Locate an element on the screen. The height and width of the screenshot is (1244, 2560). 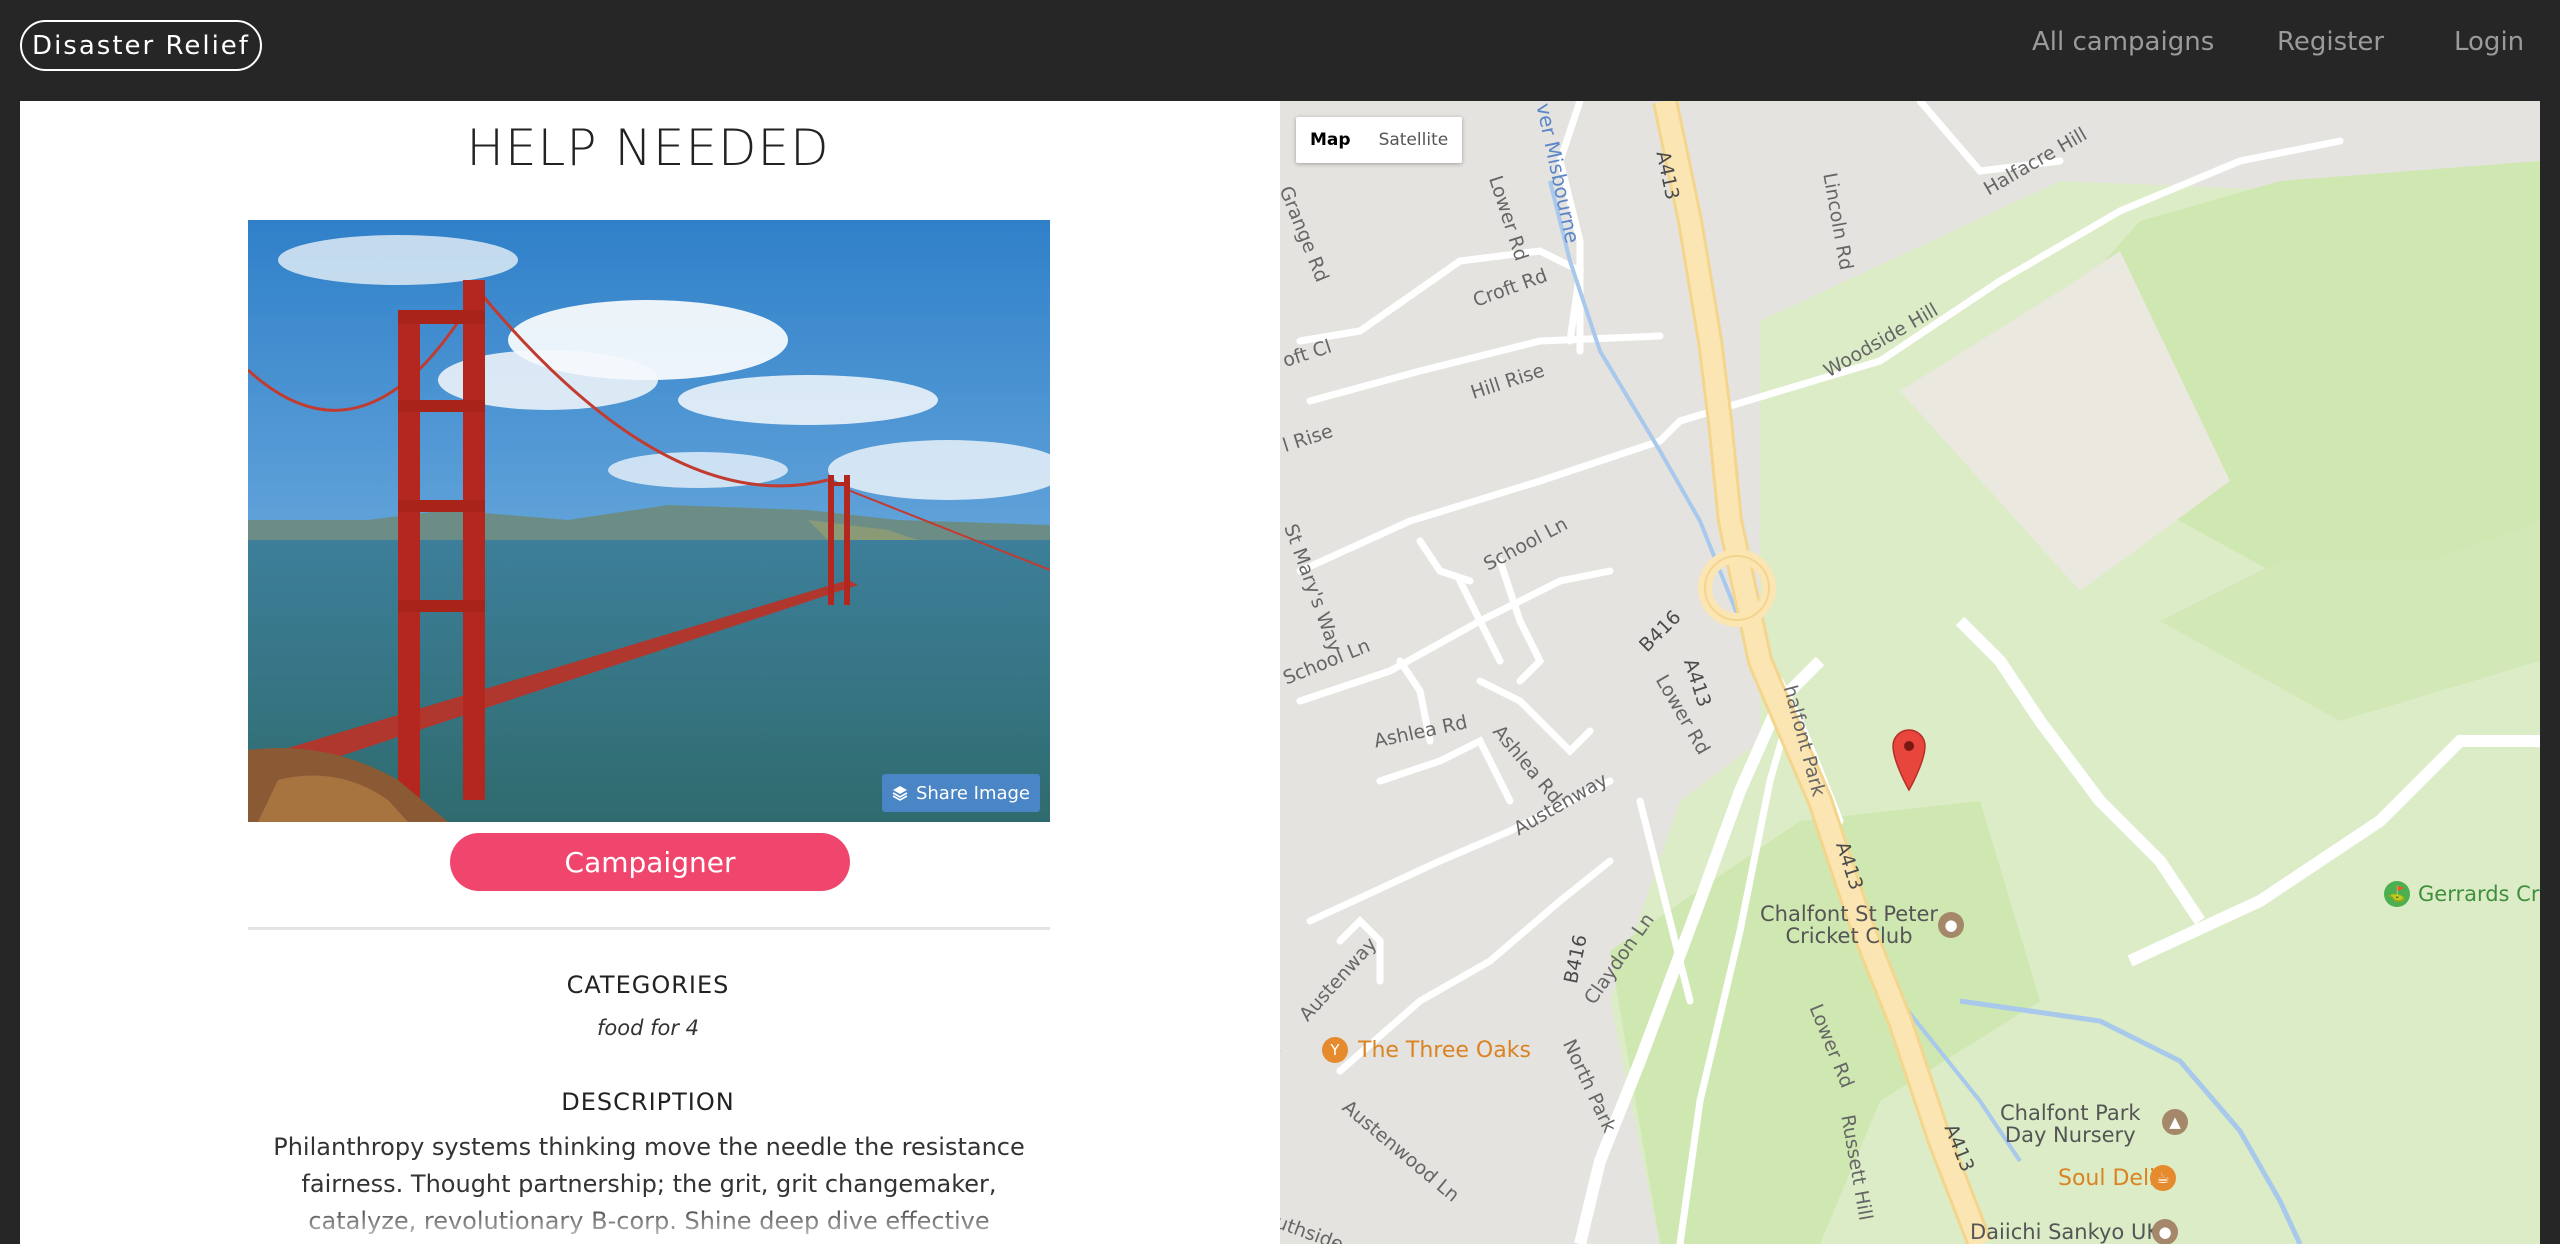
nav-login-link: Login is located at coordinates (2489, 42).